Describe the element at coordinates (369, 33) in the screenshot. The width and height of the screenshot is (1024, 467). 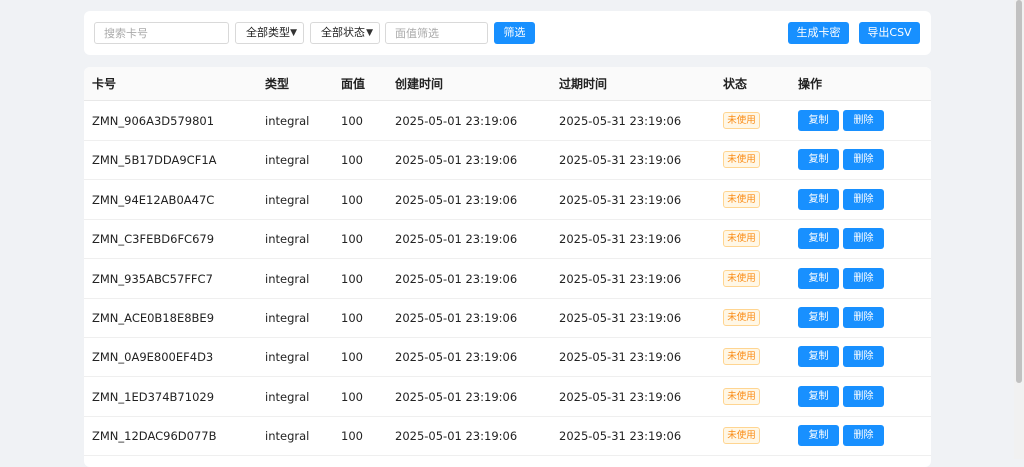
I see `chevron-down-icon: ▼` at that location.